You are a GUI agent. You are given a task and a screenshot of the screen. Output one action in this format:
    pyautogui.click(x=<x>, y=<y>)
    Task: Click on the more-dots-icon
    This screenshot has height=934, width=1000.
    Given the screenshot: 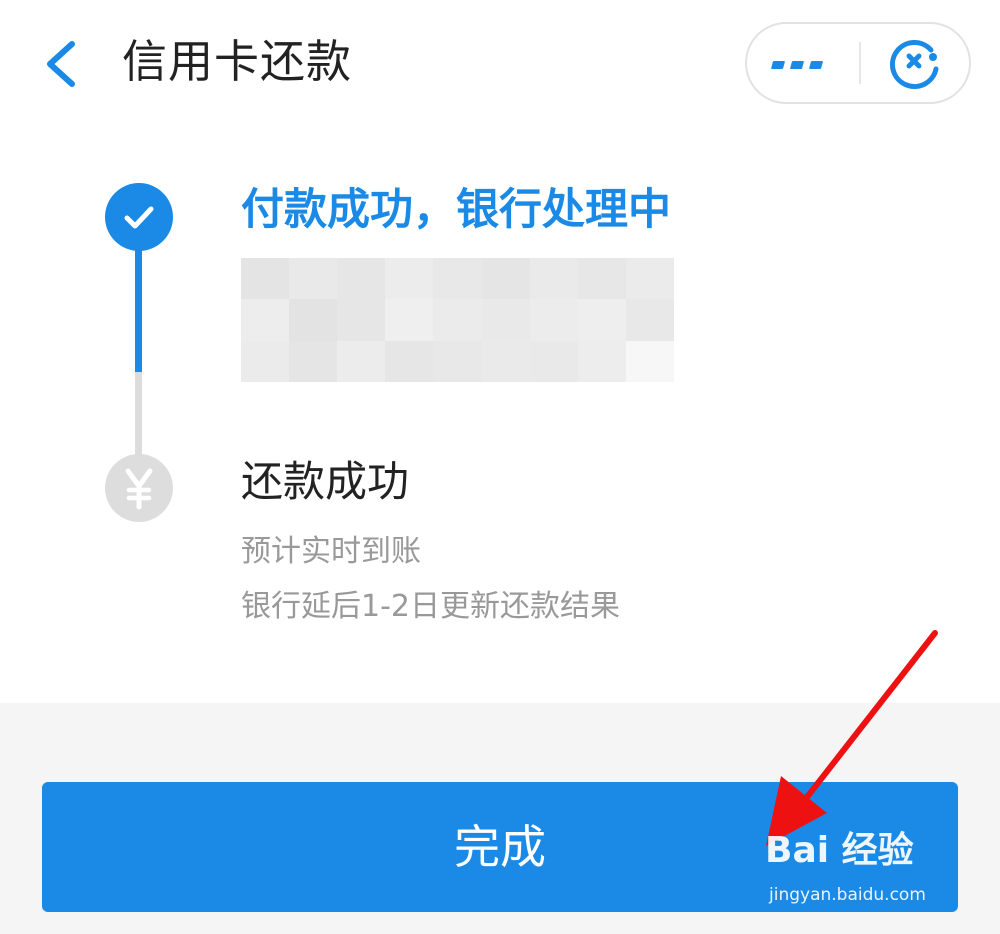 What is the action you would take?
    pyautogui.click(x=797, y=65)
    